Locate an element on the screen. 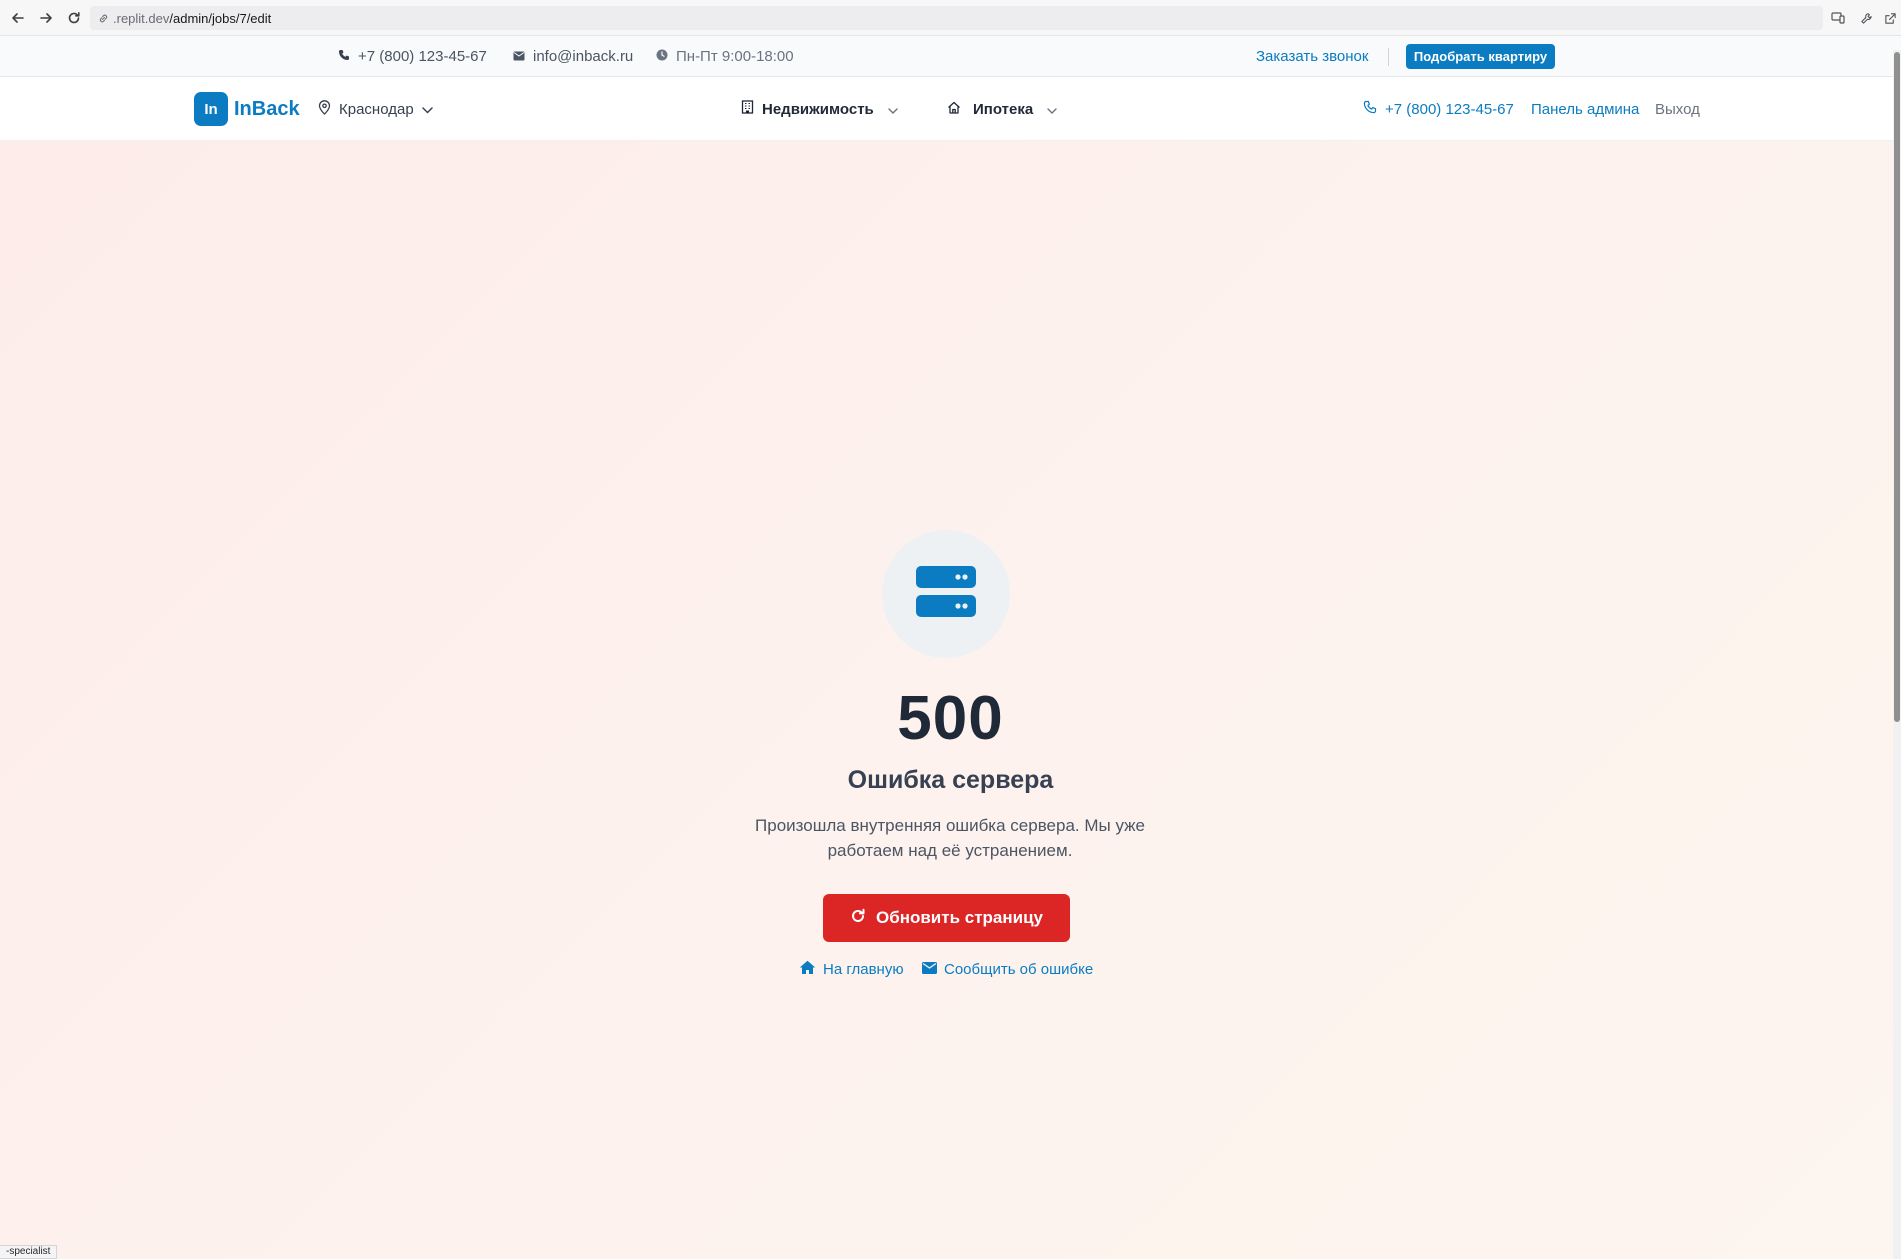 This screenshot has height=1259, width=1901. site-header: In InBack Краснодар Недвижимость Ипотека is located at coordinates (950, 109).